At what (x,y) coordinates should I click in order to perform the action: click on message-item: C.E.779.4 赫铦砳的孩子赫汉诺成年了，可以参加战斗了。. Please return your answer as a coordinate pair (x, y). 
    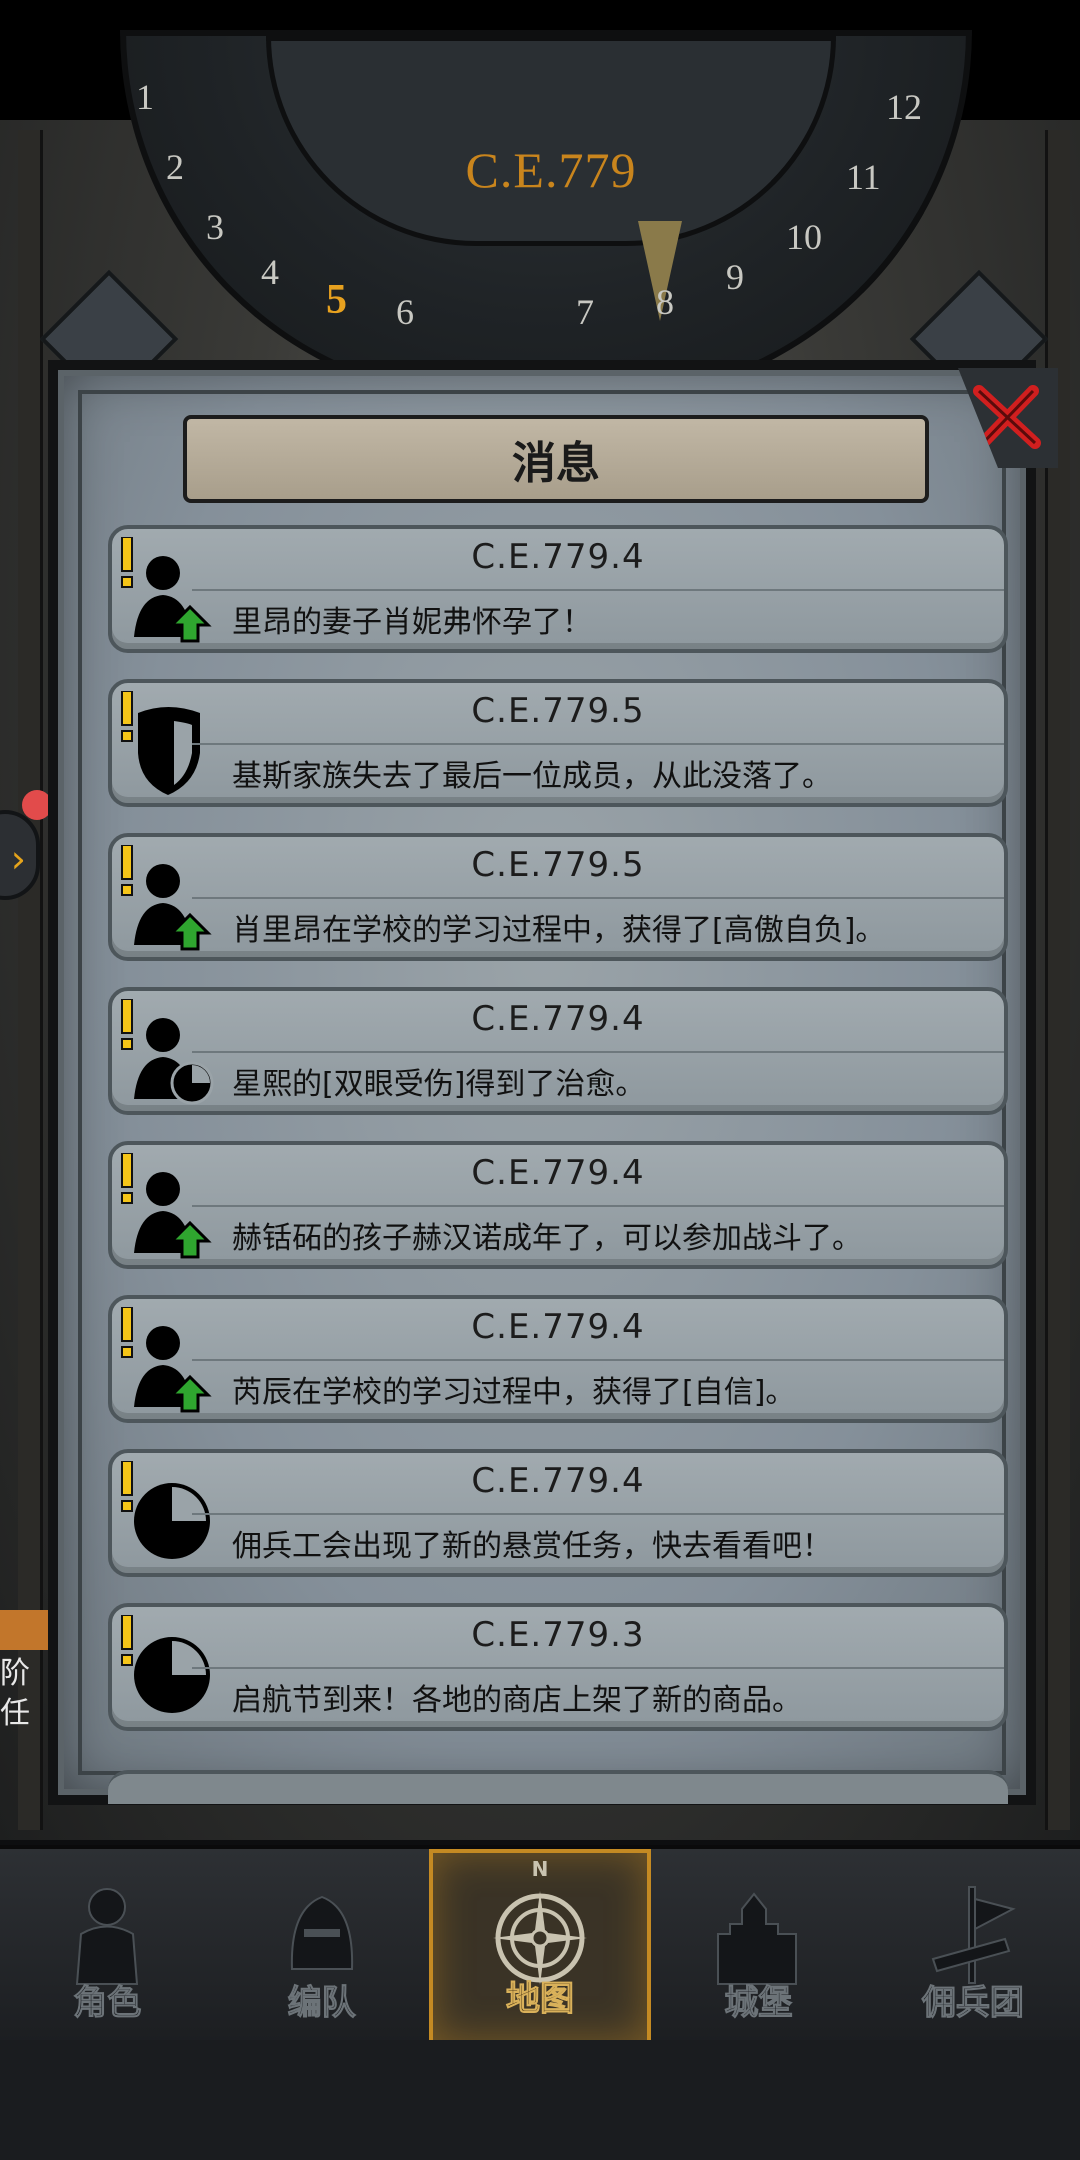
    Looking at the image, I should click on (558, 1205).